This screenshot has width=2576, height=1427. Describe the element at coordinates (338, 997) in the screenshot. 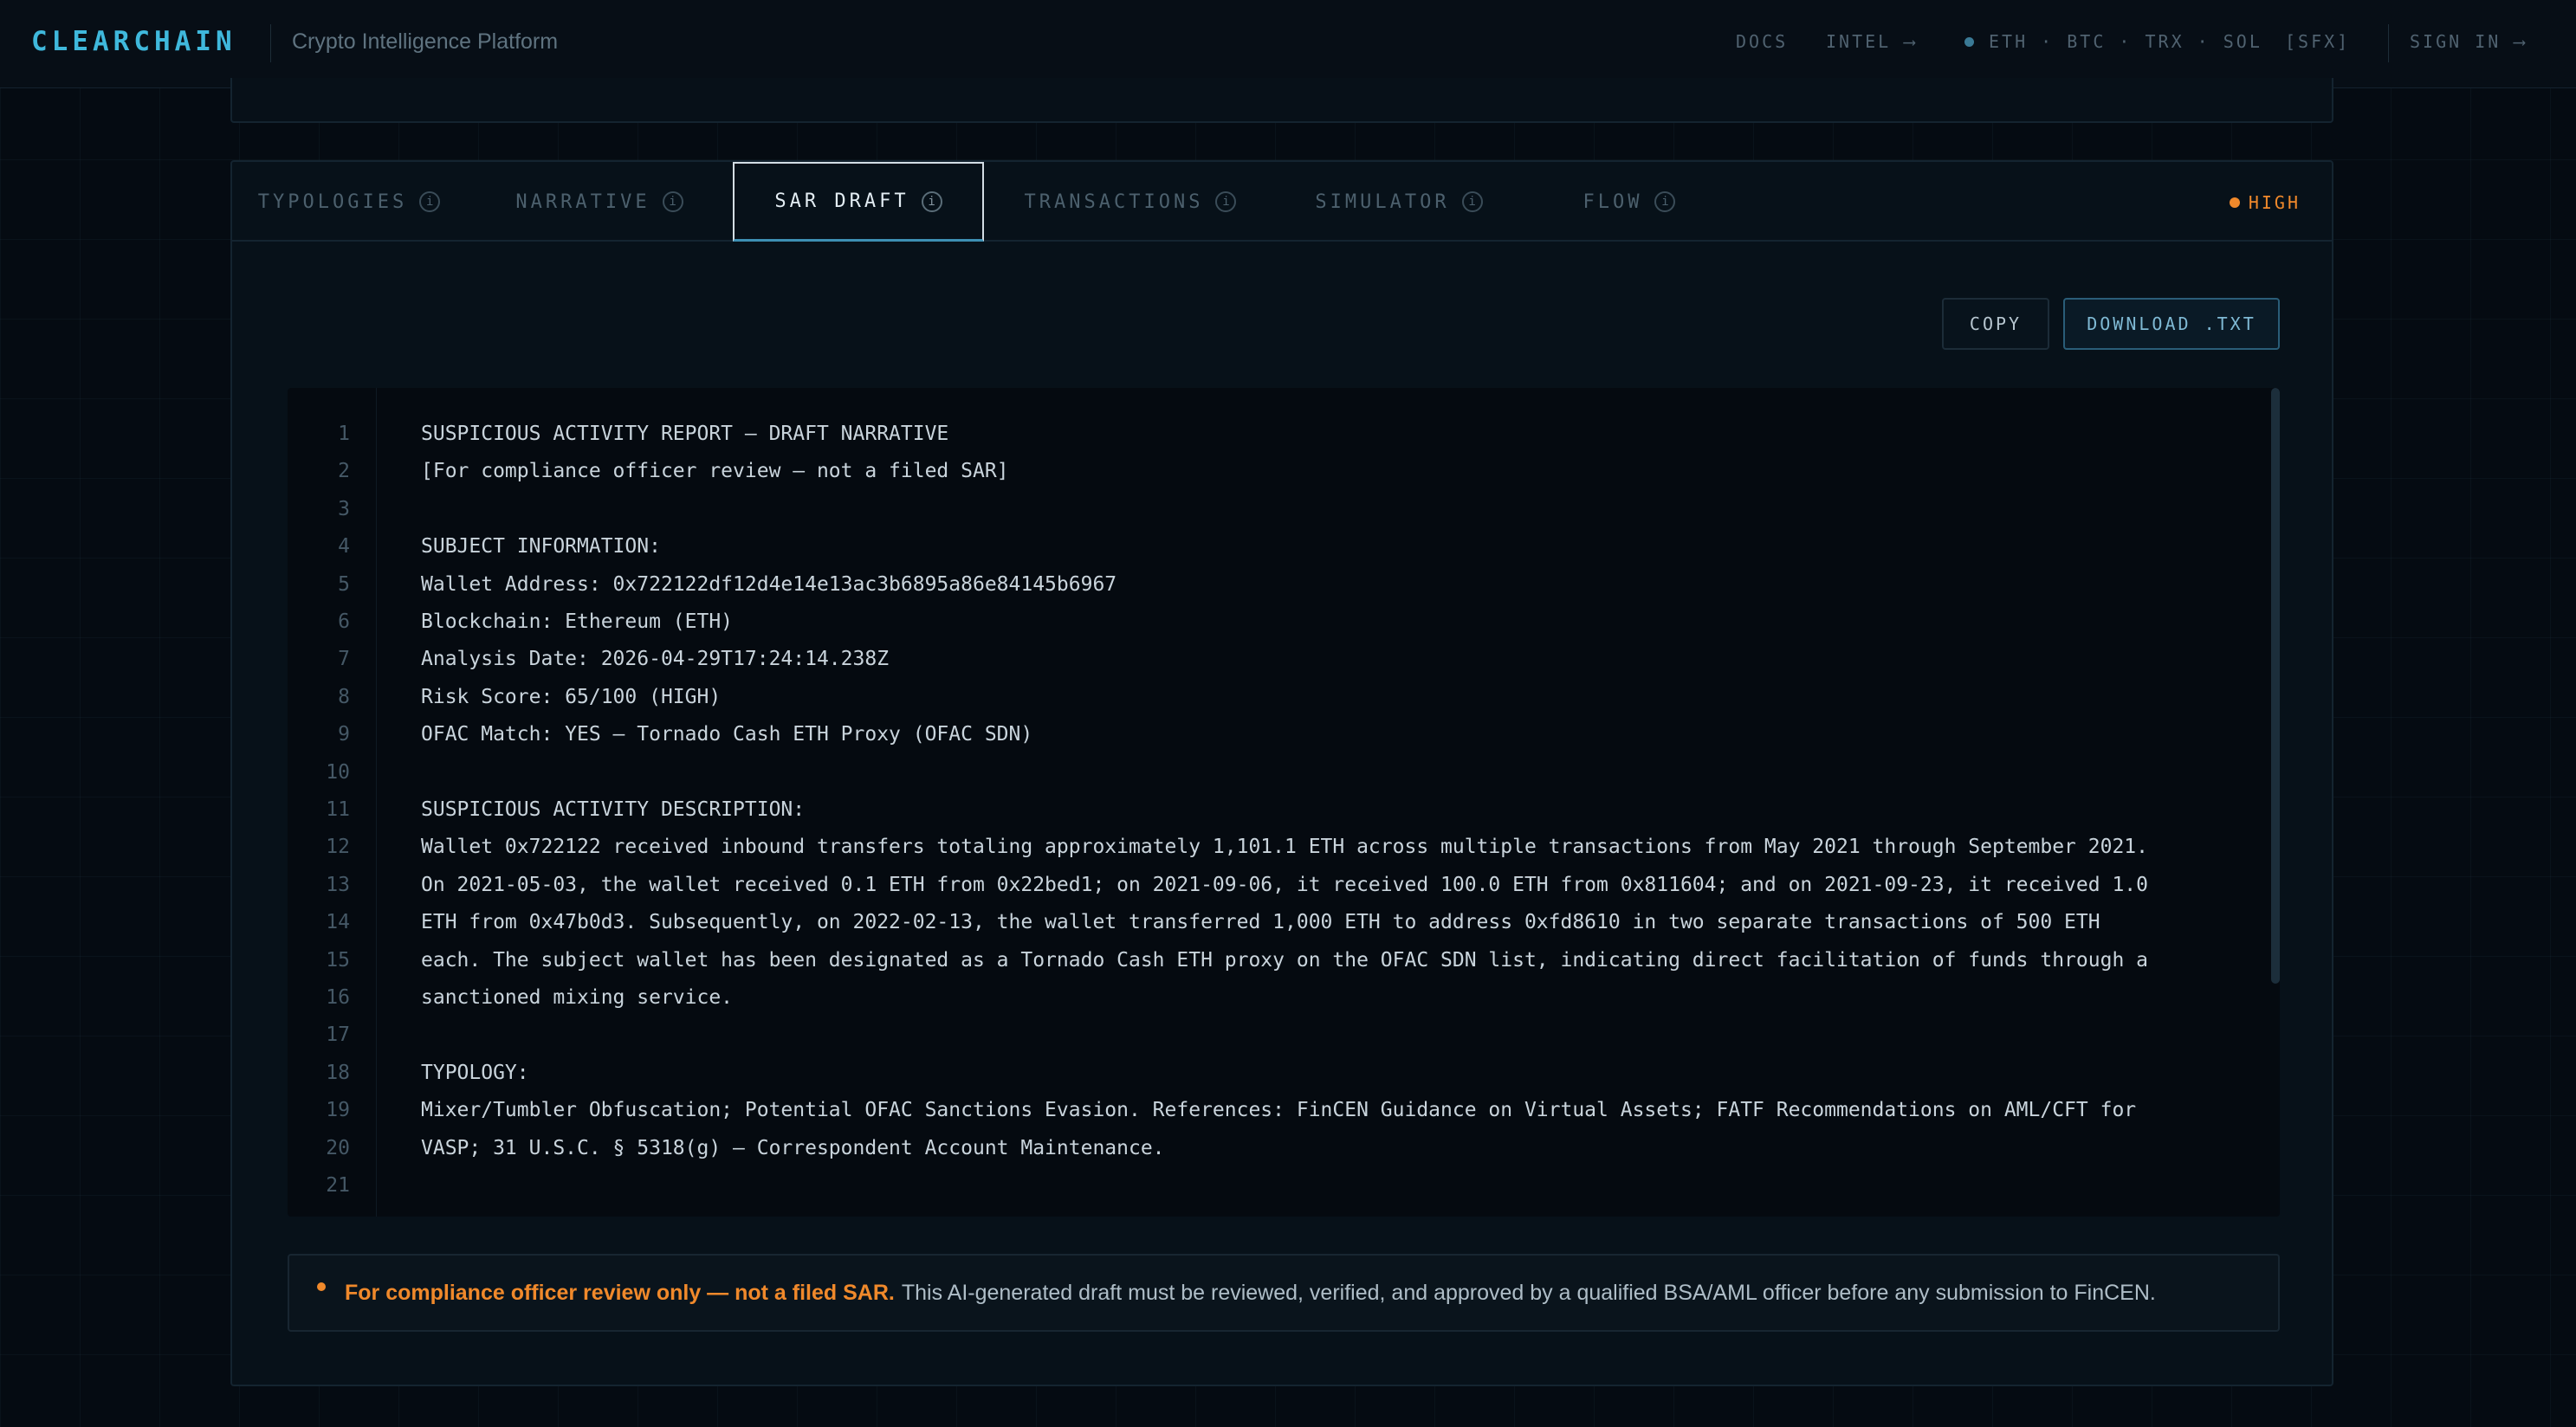

I see `line-number: 16` at that location.